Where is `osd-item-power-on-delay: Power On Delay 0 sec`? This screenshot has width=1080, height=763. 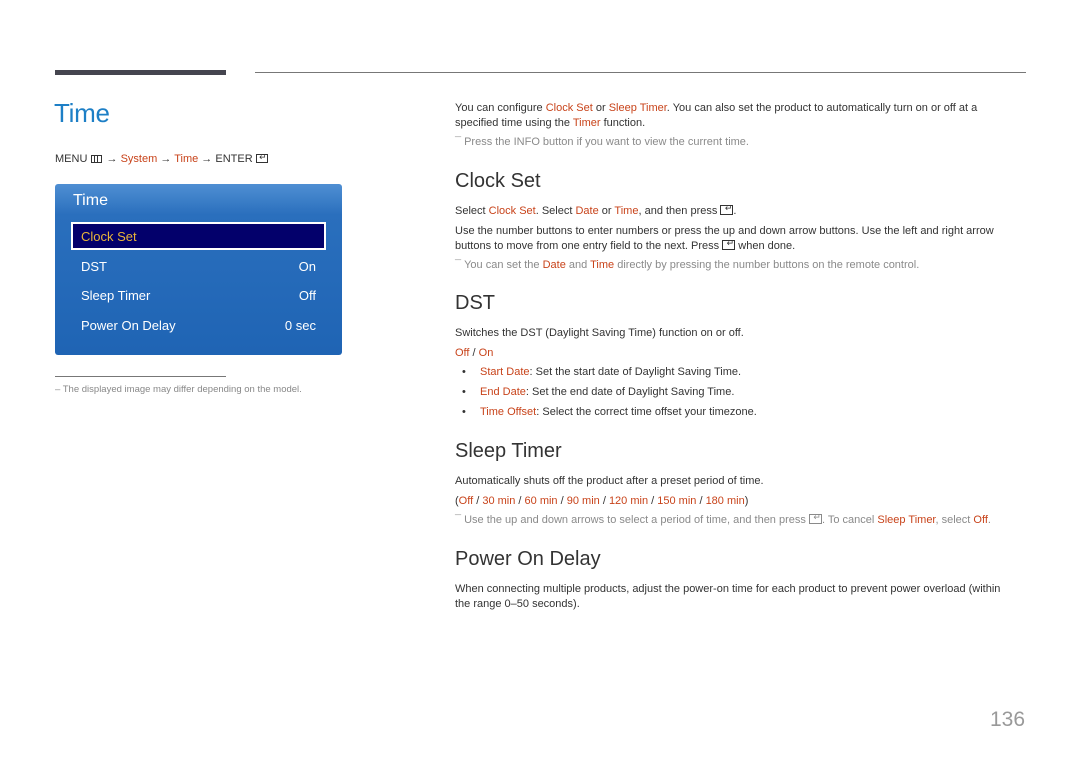 osd-item-power-on-delay: Power On Delay 0 sec is located at coordinates (198, 326).